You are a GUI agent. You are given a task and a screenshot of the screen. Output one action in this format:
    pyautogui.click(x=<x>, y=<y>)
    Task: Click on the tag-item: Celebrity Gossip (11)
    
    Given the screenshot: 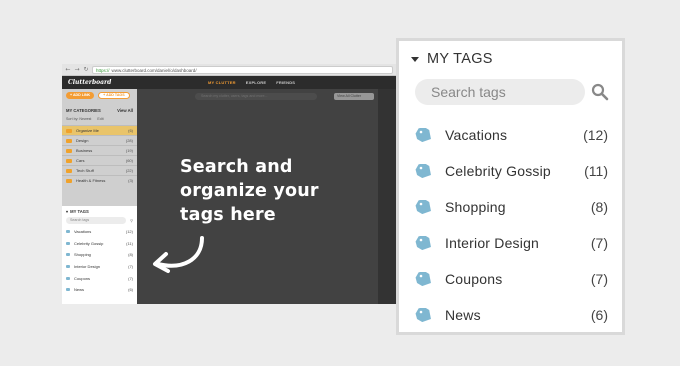 What is the action you would take?
    pyautogui.click(x=510, y=171)
    